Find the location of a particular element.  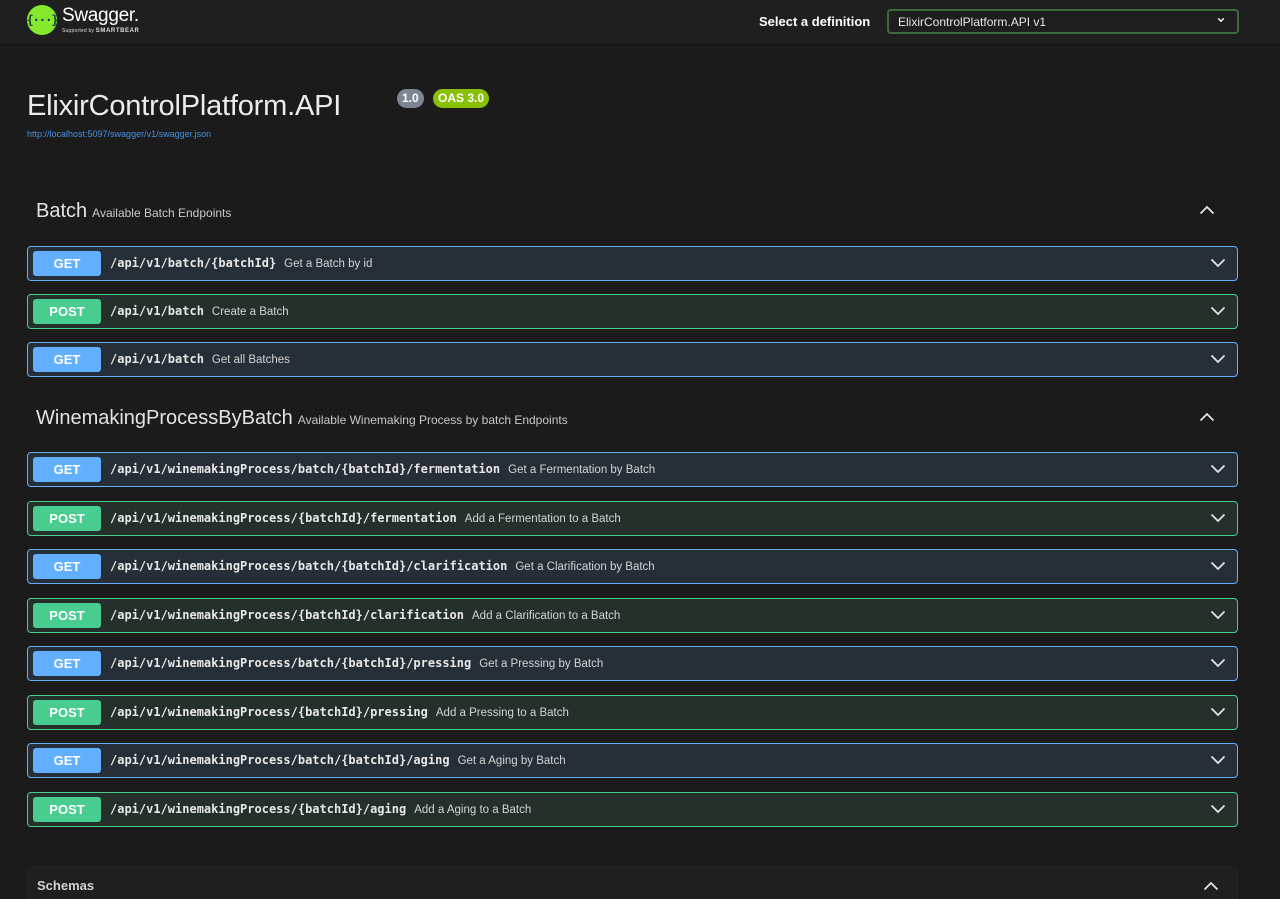

operation-summary: Add a Pressing to a Batch is located at coordinates (502, 713).